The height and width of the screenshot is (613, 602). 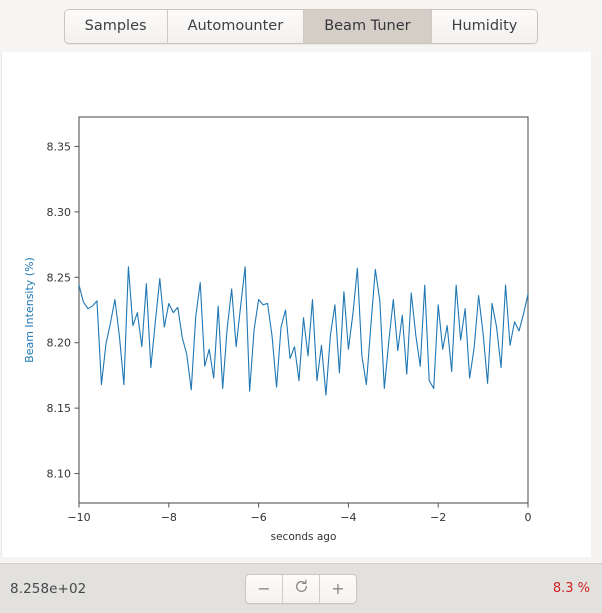 I want to click on status-bar: 8.258e+02 − + 8.3 %, so click(x=301, y=588).